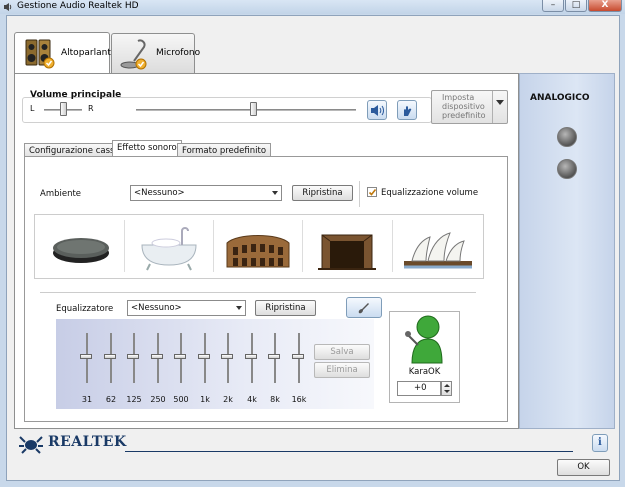  Describe the element at coordinates (464, 115) in the screenshot. I see `set-default-line3: predefinito` at that location.